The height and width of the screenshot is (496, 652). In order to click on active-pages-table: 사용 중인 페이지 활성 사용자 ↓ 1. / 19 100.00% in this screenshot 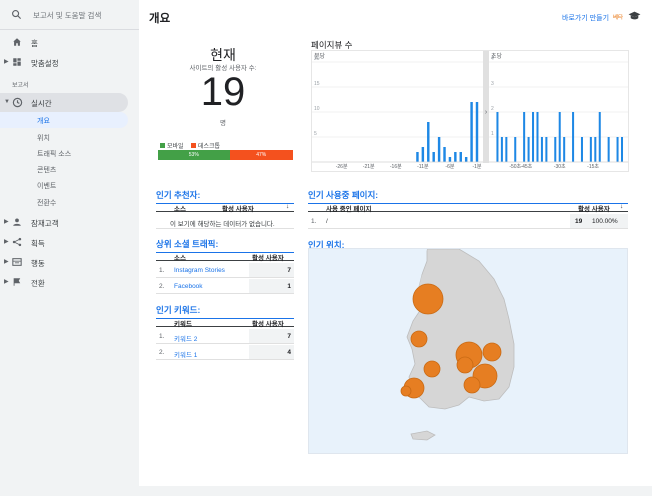, I will do `click(468, 216)`.